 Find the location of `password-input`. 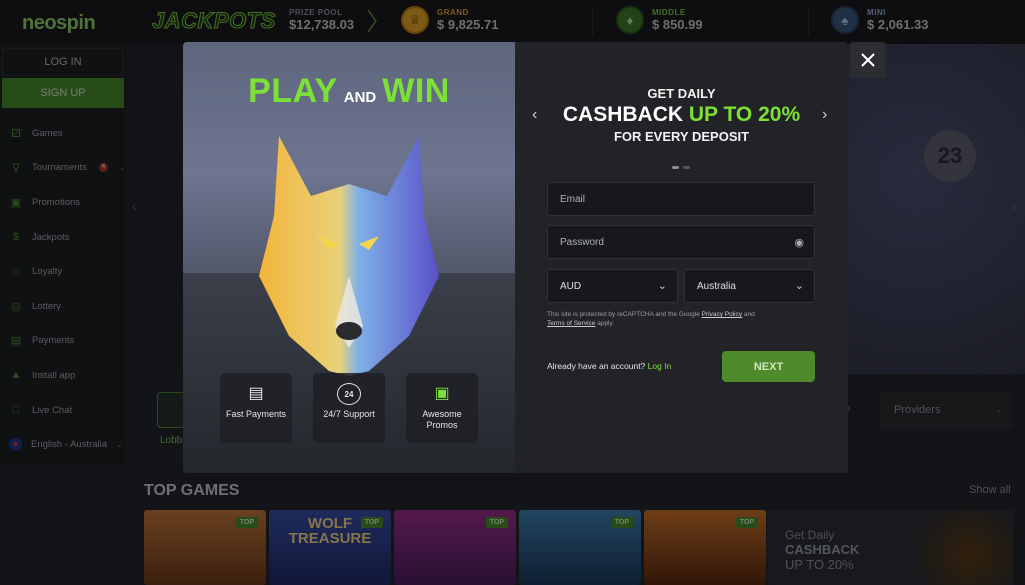

password-input is located at coordinates (660, 242).